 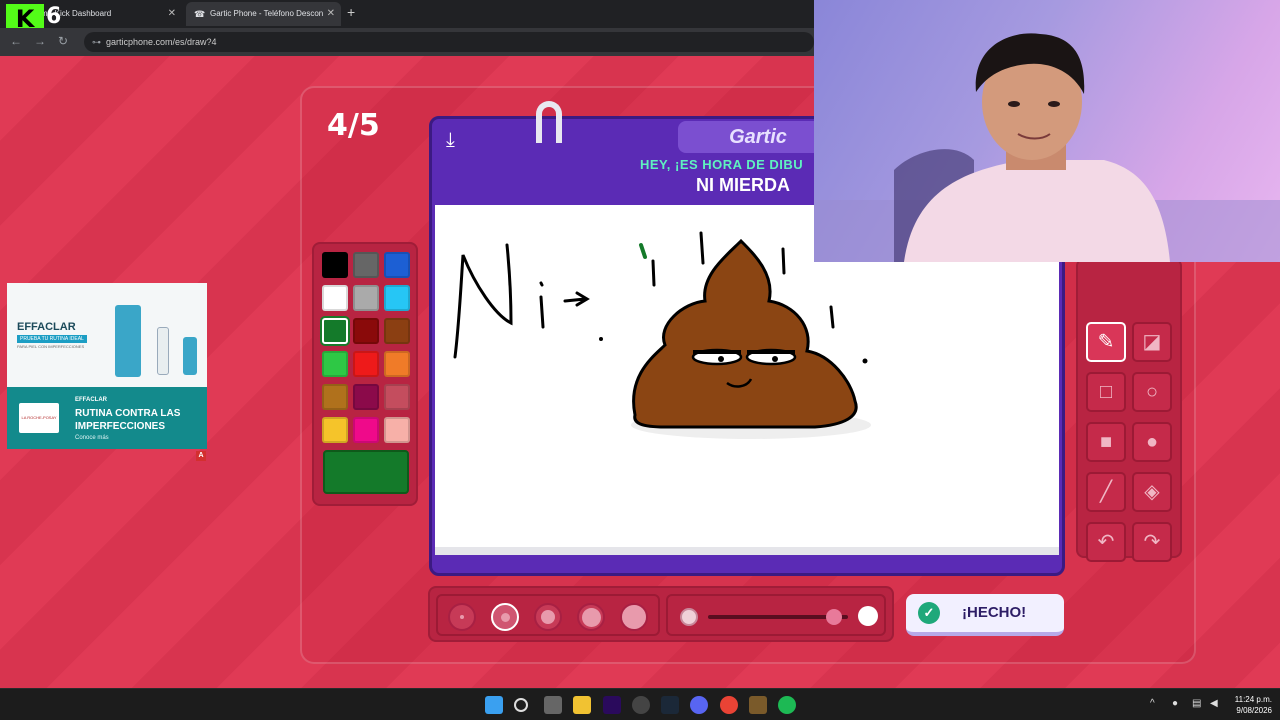 I want to click on obs-icon, so click(x=641, y=705).